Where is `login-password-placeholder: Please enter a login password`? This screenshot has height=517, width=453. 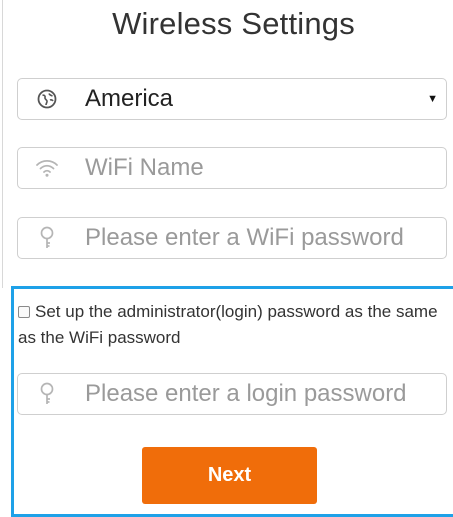 login-password-placeholder: Please enter a login password is located at coordinates (246, 393).